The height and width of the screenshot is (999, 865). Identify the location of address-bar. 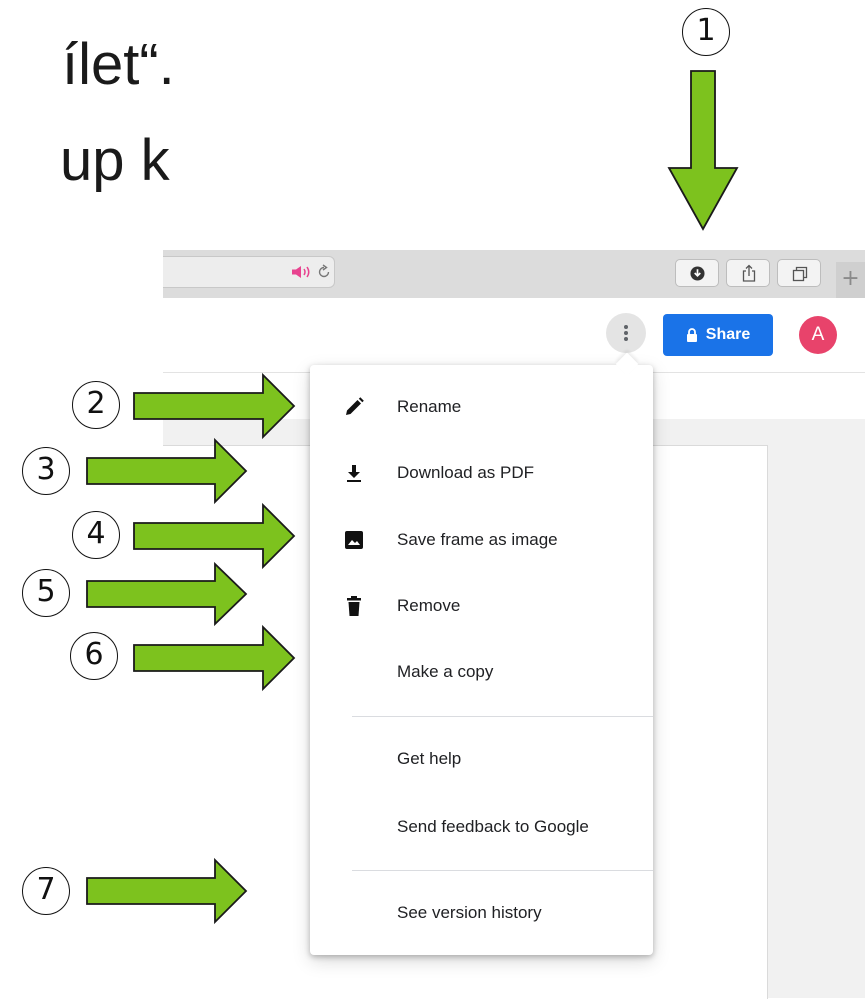
(249, 272).